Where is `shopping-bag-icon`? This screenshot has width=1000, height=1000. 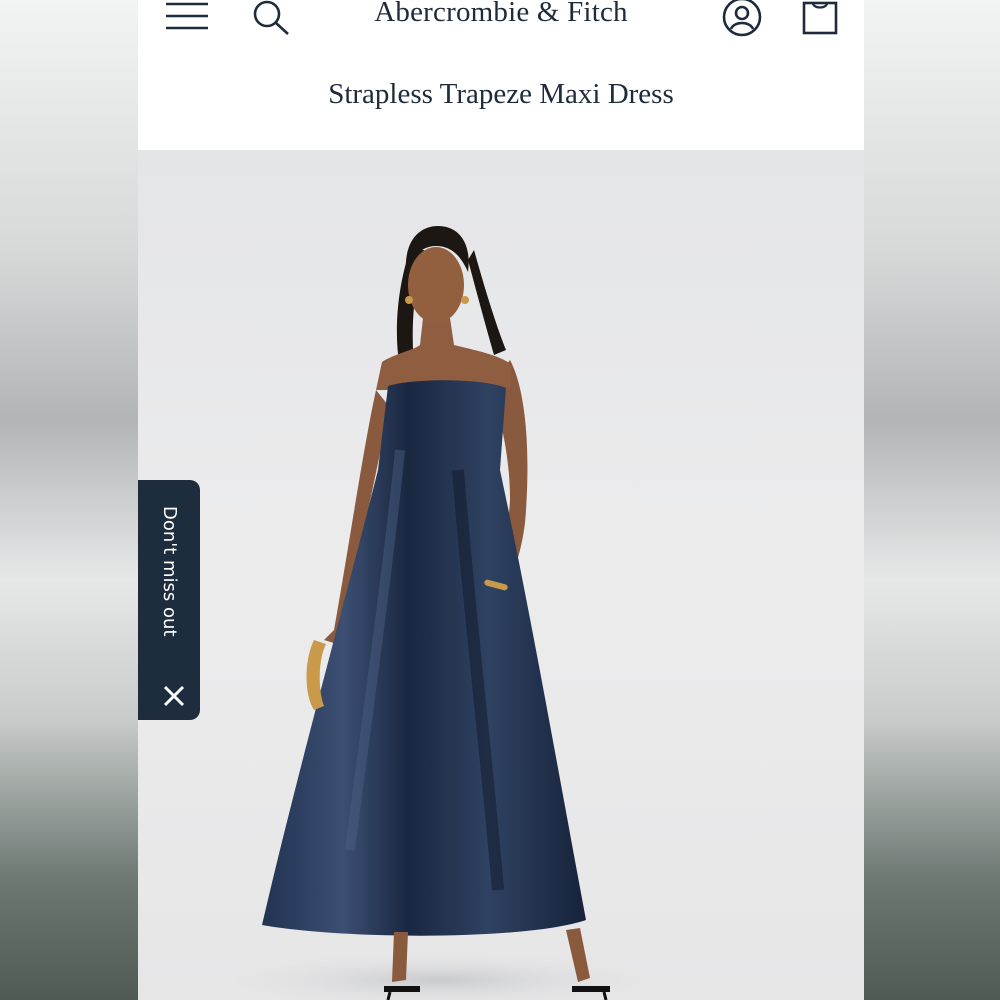
shopping-bag-icon is located at coordinates (820, 18).